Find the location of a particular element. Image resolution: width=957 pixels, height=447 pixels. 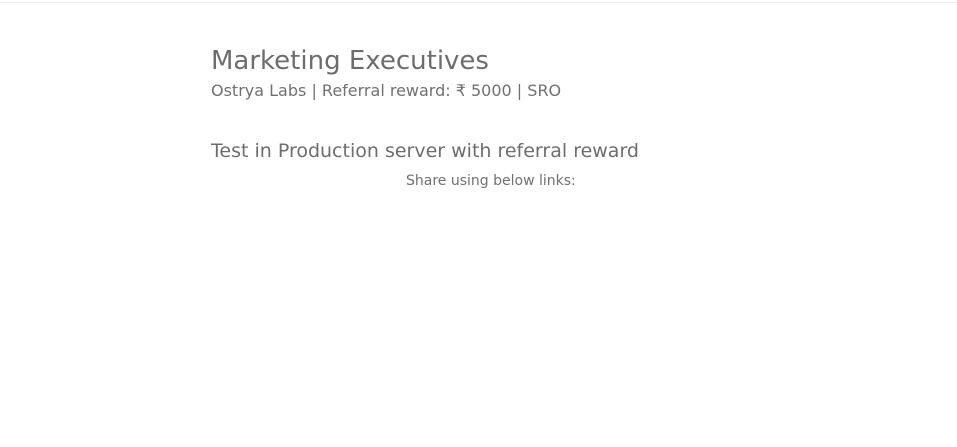

top-divider is located at coordinates (478, 2).